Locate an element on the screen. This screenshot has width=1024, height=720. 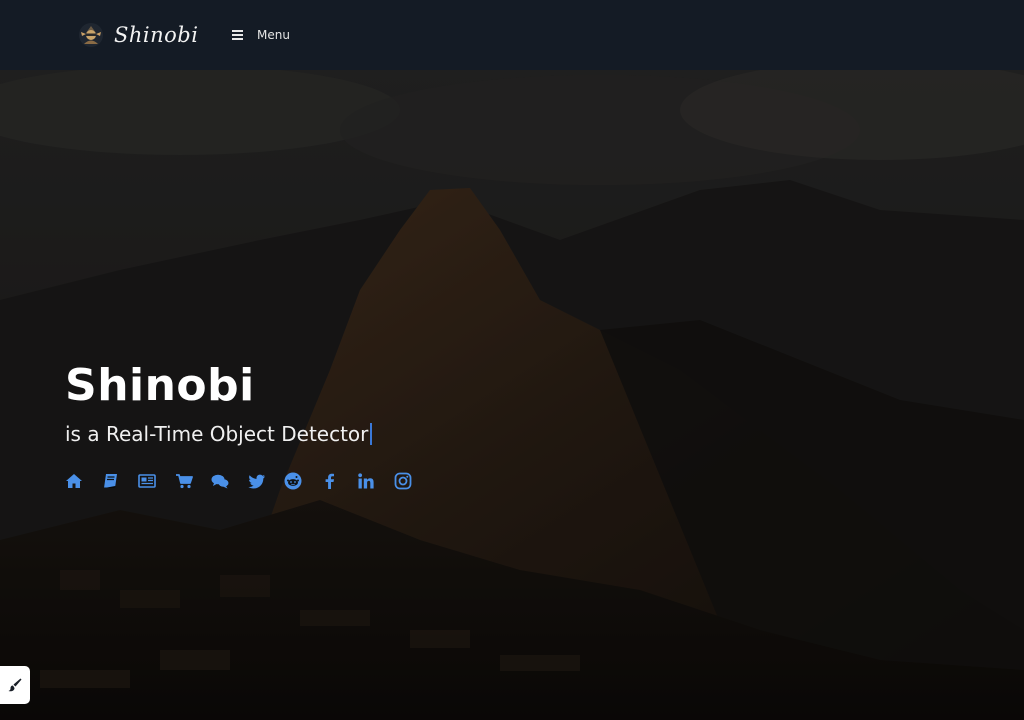
ninja-logo-icon is located at coordinates (91, 35).